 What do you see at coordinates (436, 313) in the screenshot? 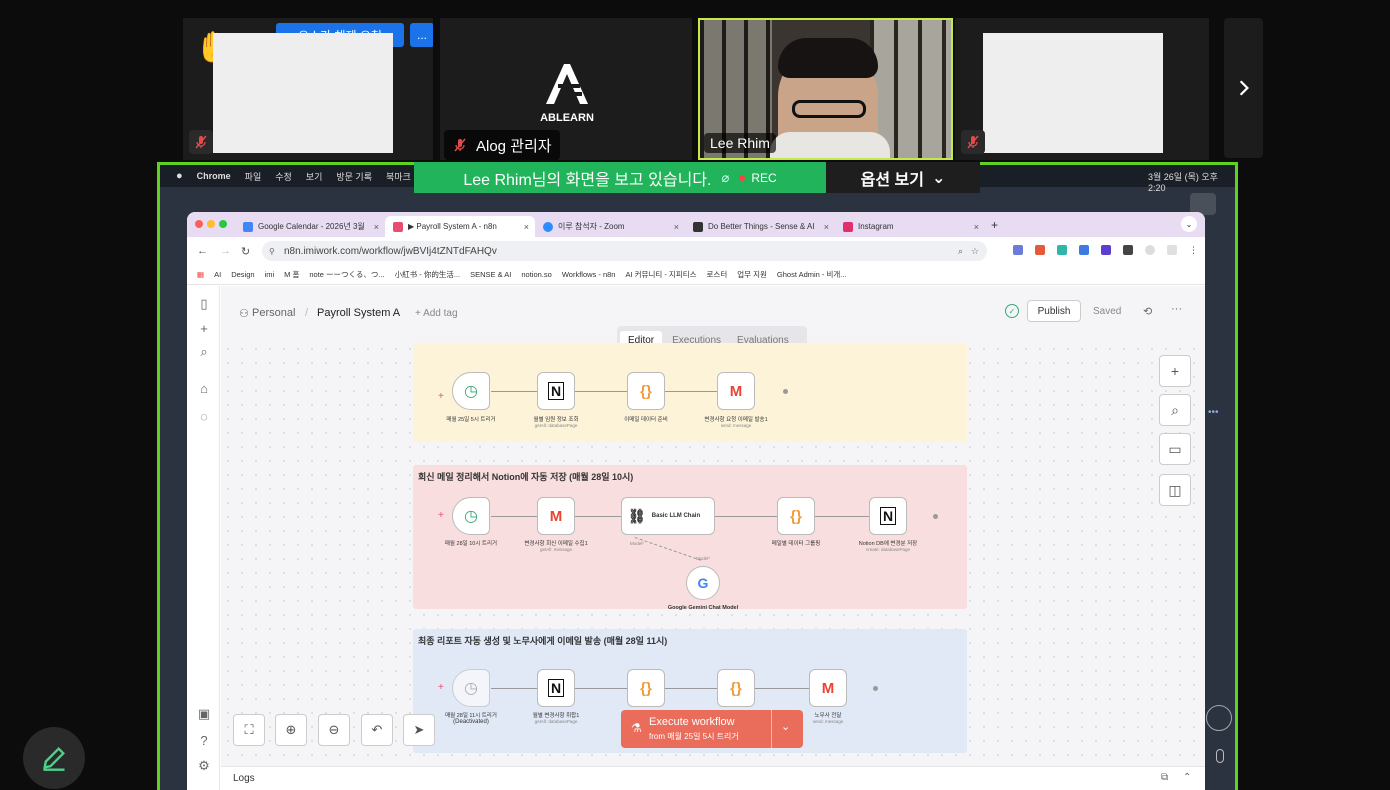
I see `add-tag-button: + Add tag` at bounding box center [436, 313].